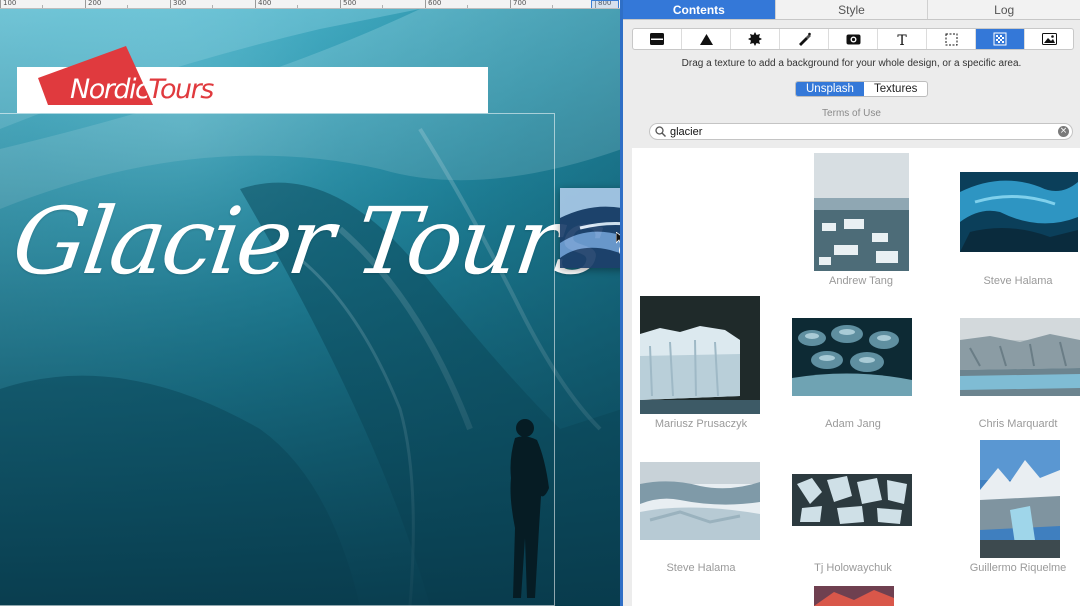 The width and height of the screenshot is (1080, 606). What do you see at coordinates (307, 241) in the screenshot?
I see `hero-title: Glacier Tours` at bounding box center [307, 241].